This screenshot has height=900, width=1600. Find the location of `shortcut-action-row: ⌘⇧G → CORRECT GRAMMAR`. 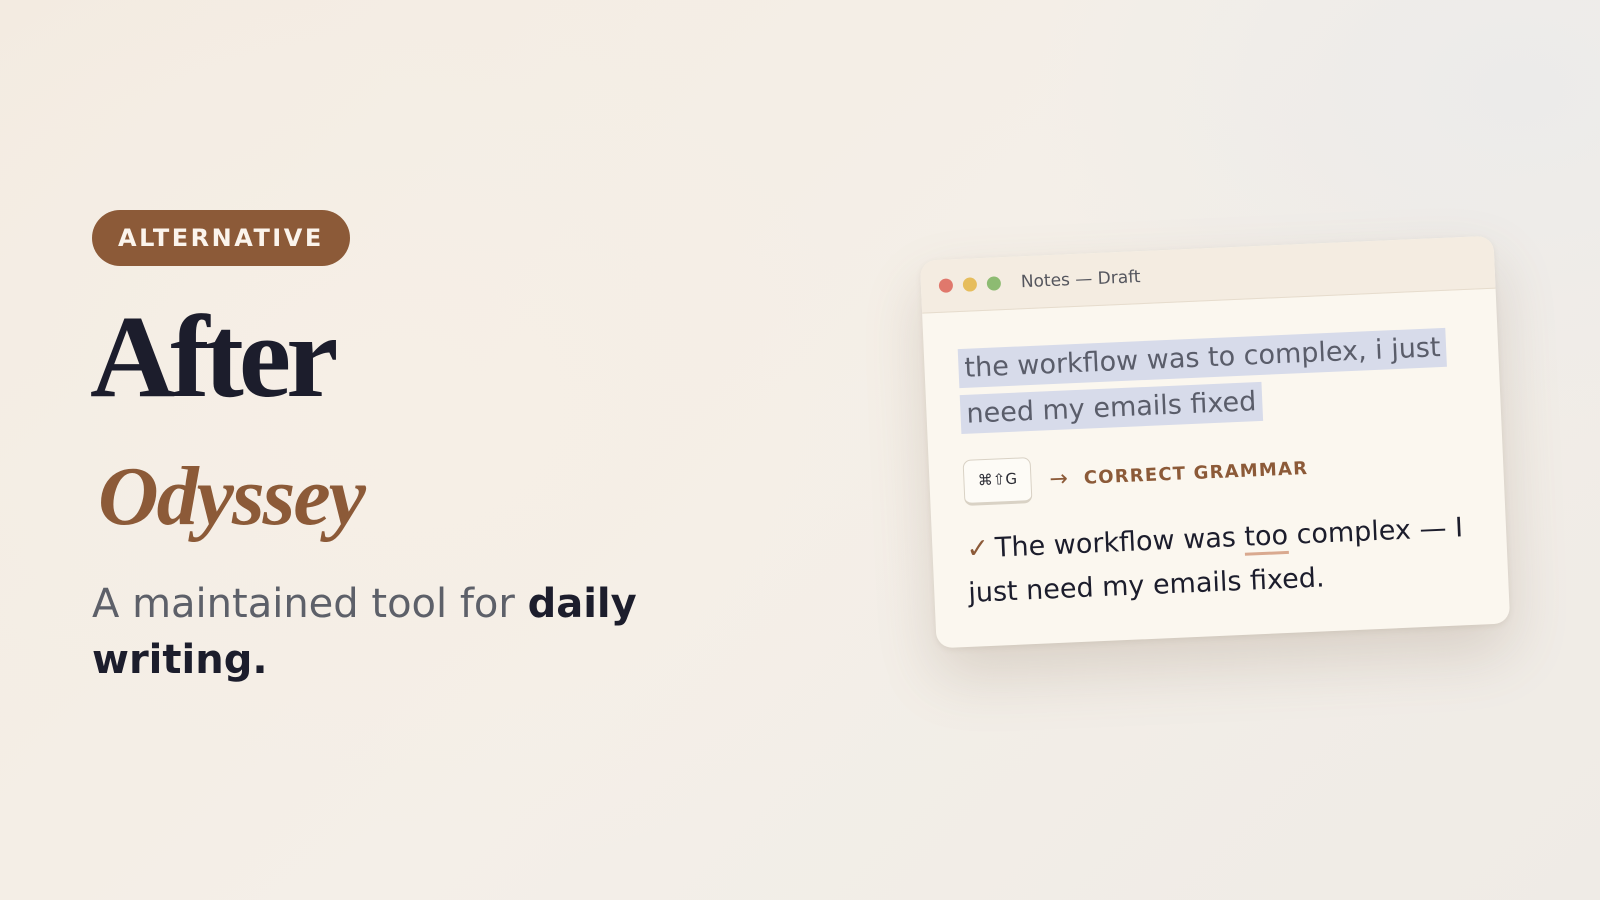

shortcut-action-row: ⌘⇧G → CORRECT GRAMMAR is located at coordinates (1218, 472).